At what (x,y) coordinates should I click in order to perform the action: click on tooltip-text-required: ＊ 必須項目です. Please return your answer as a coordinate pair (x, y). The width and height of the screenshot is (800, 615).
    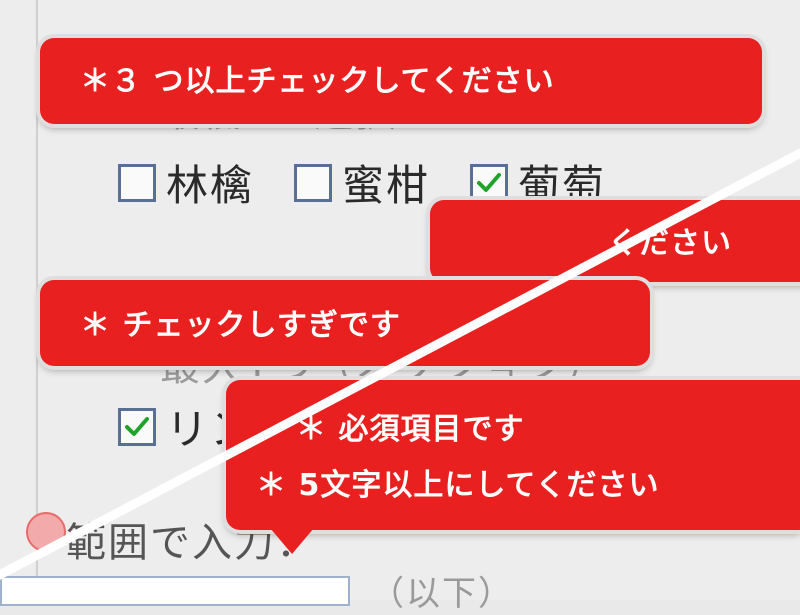
    Looking at the image, I should click on (410, 429).